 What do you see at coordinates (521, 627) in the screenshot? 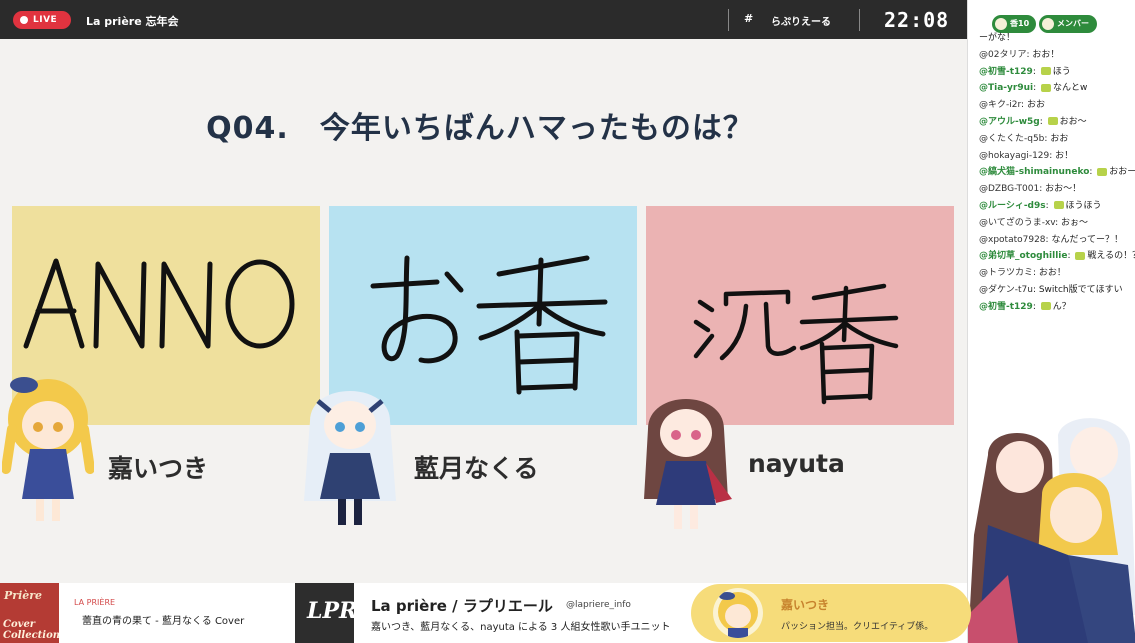
I see `band-description: 嘉いつき、藍月なくる、nayuta による 3 人組女性歌い手ユニット` at bounding box center [521, 627].